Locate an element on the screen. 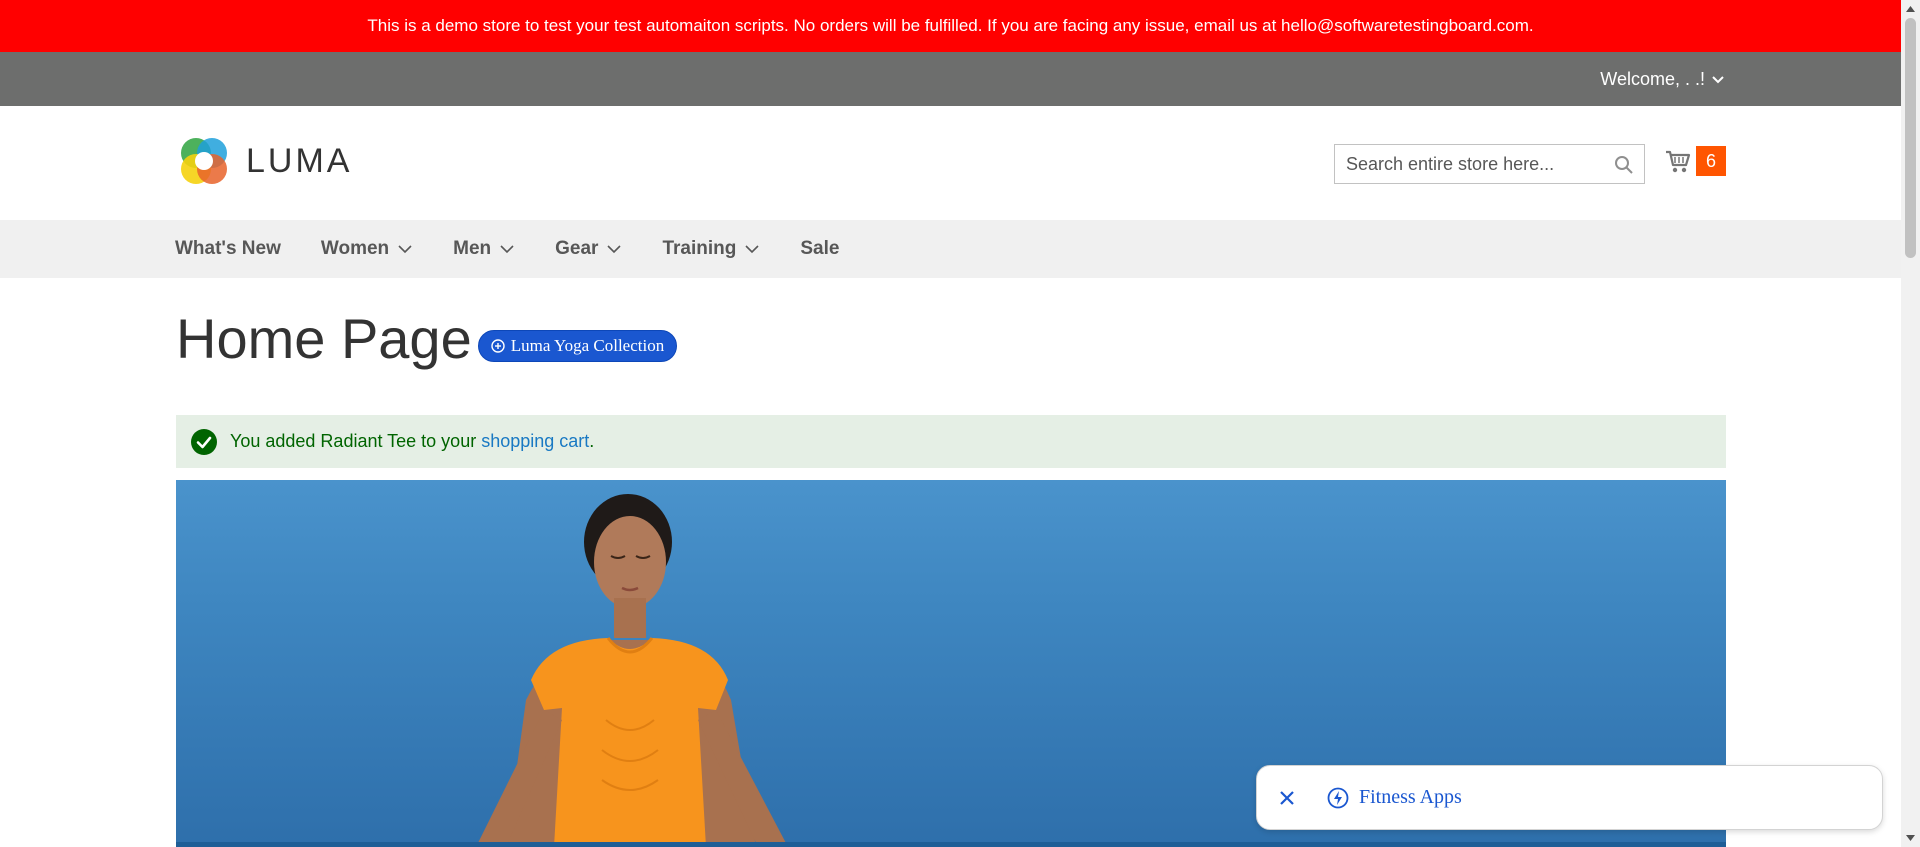 This screenshot has height=847, width=1920. nav-item-gear: Gear is located at coordinates (588, 249).